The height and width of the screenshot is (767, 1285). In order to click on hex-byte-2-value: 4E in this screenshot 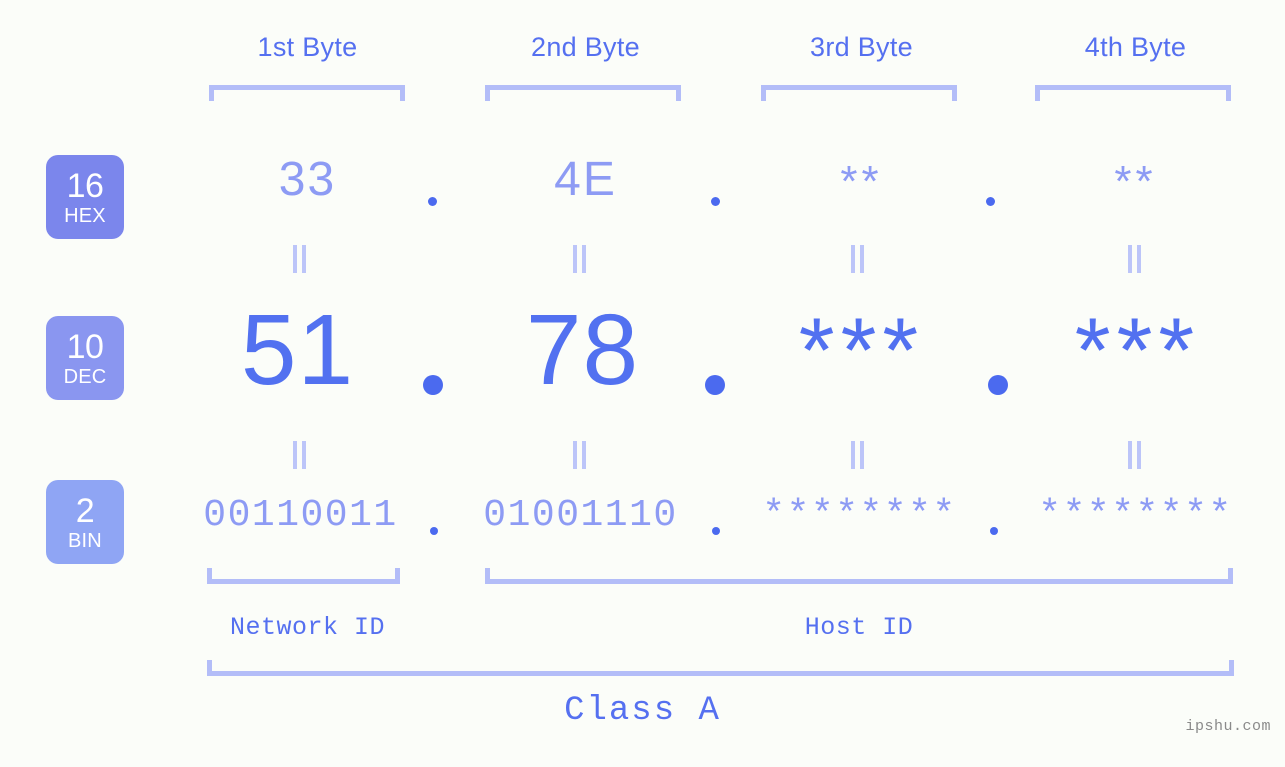, I will do `click(585, 179)`.